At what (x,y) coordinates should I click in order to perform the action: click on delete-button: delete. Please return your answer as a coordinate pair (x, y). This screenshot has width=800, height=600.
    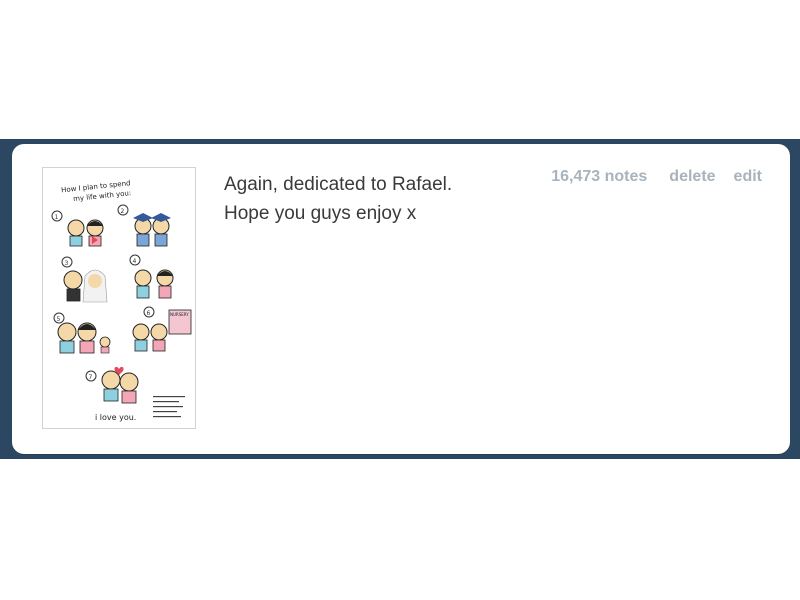
    Looking at the image, I should click on (692, 177).